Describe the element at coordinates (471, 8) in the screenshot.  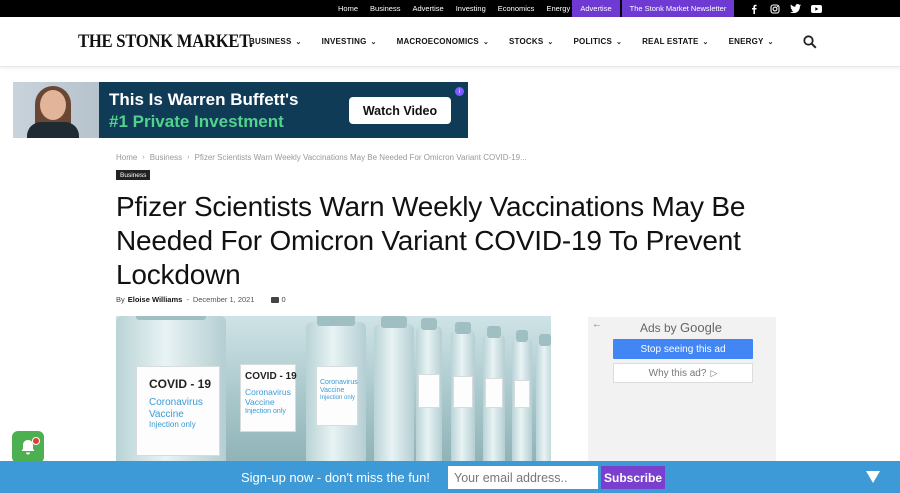
I see `top-link-investing: Investing` at that location.